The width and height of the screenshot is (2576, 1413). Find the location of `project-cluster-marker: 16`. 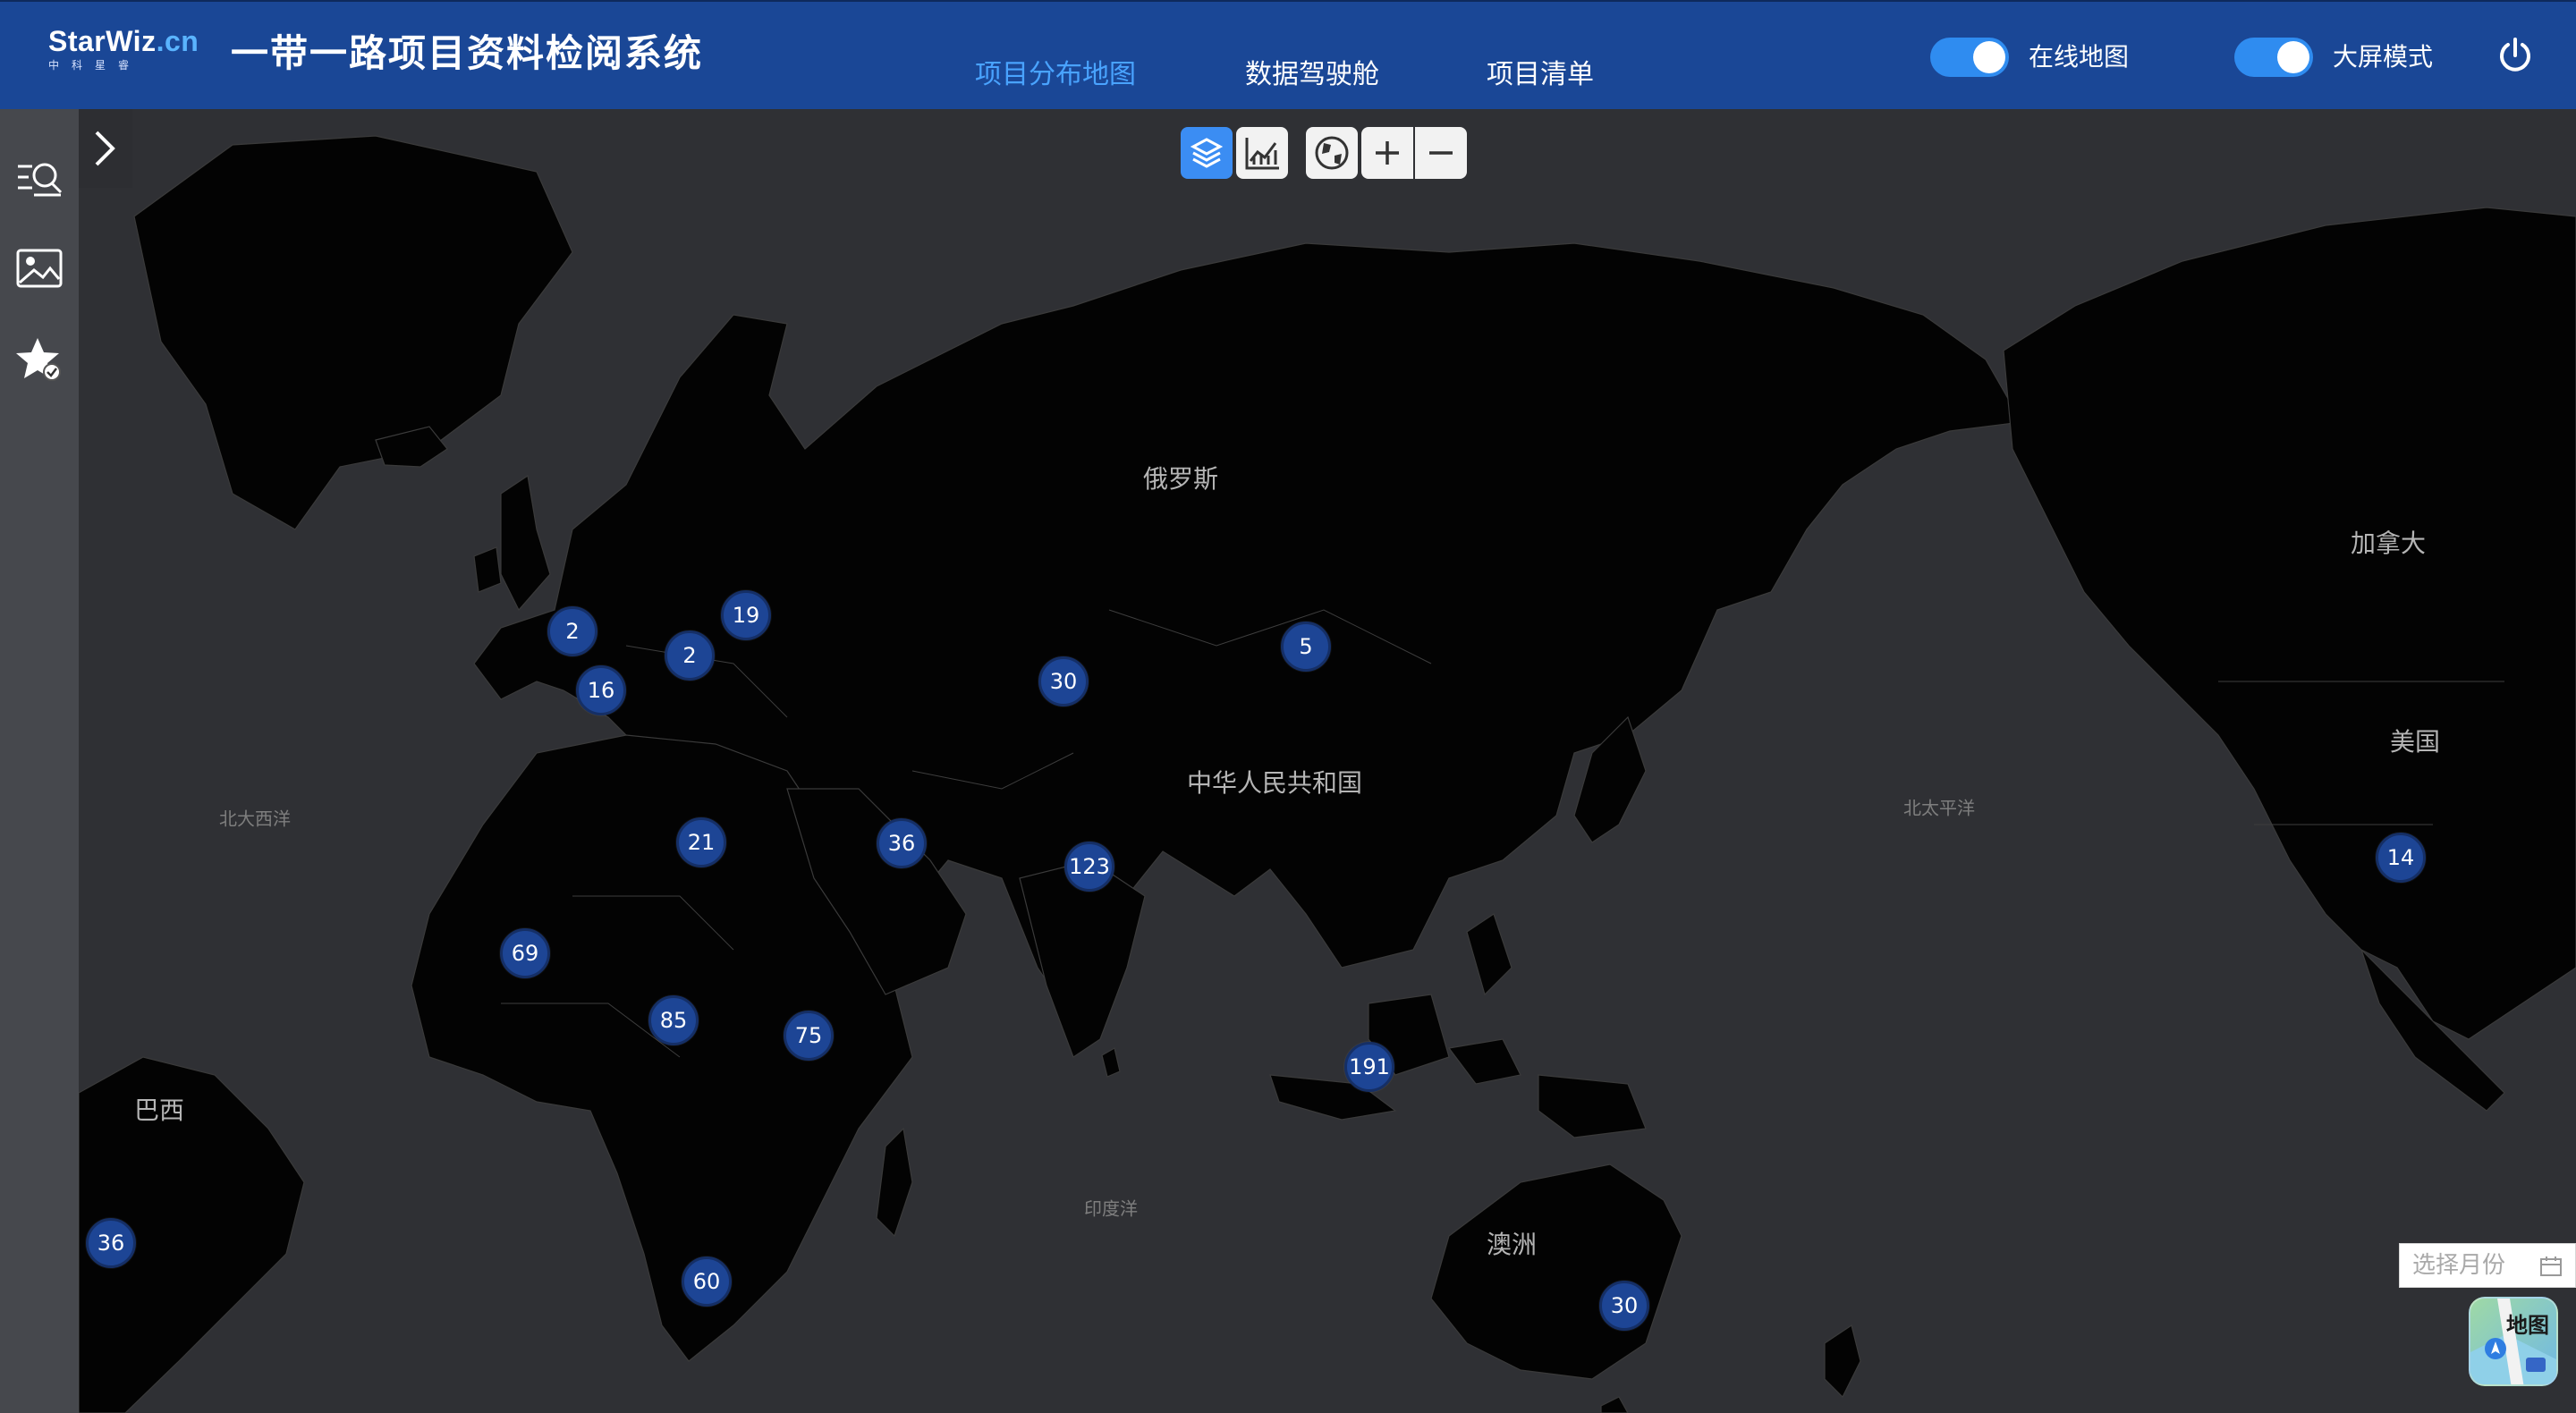

project-cluster-marker: 16 is located at coordinates (601, 690).